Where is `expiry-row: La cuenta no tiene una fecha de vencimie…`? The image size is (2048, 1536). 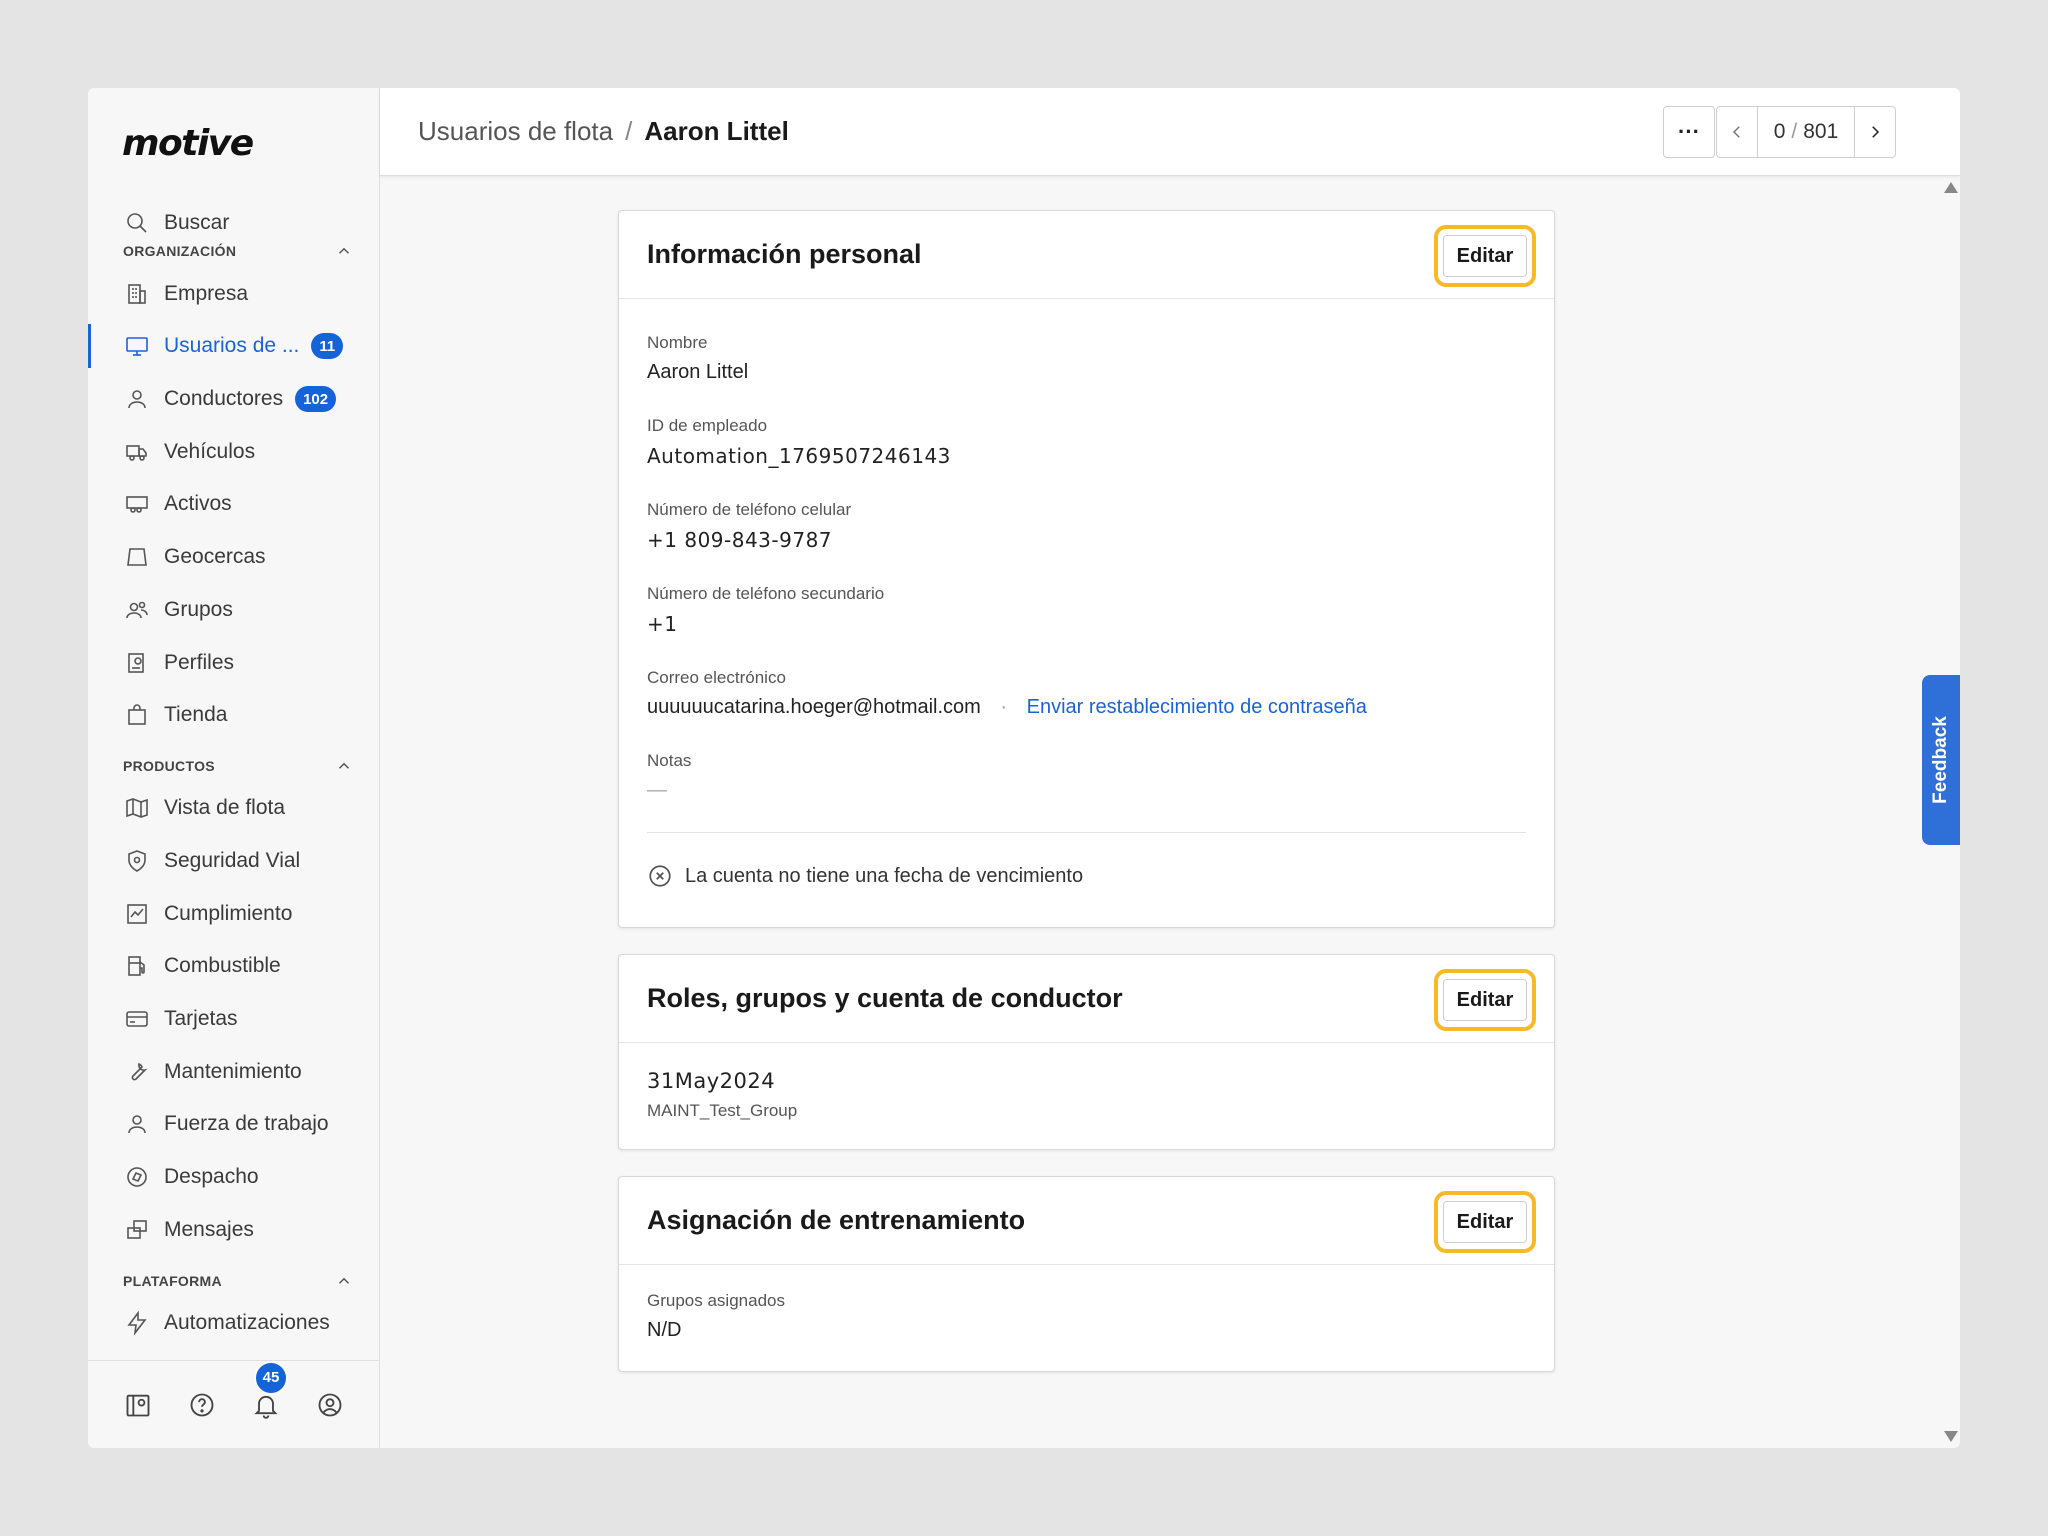 expiry-row: La cuenta no tiene una fecha de vencimie… is located at coordinates (1086, 860).